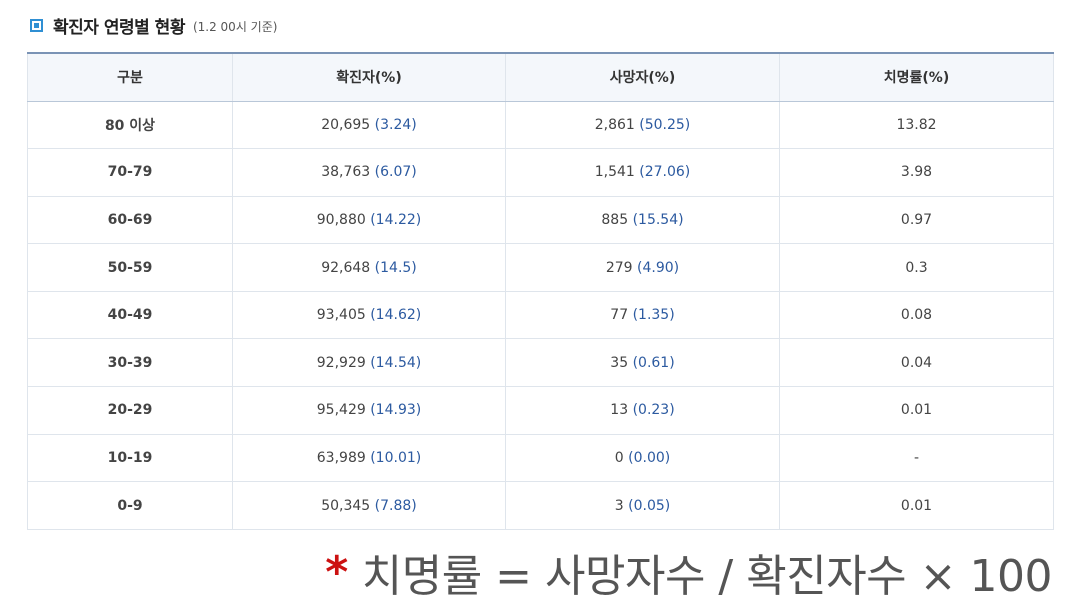  I want to click on deaths-percent: (0.61), so click(653, 362).